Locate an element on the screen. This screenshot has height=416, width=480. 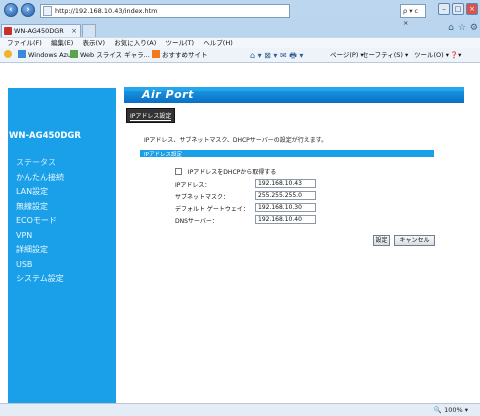
tools-menu: ツール(O) ▾ is located at coordinates (431, 55).